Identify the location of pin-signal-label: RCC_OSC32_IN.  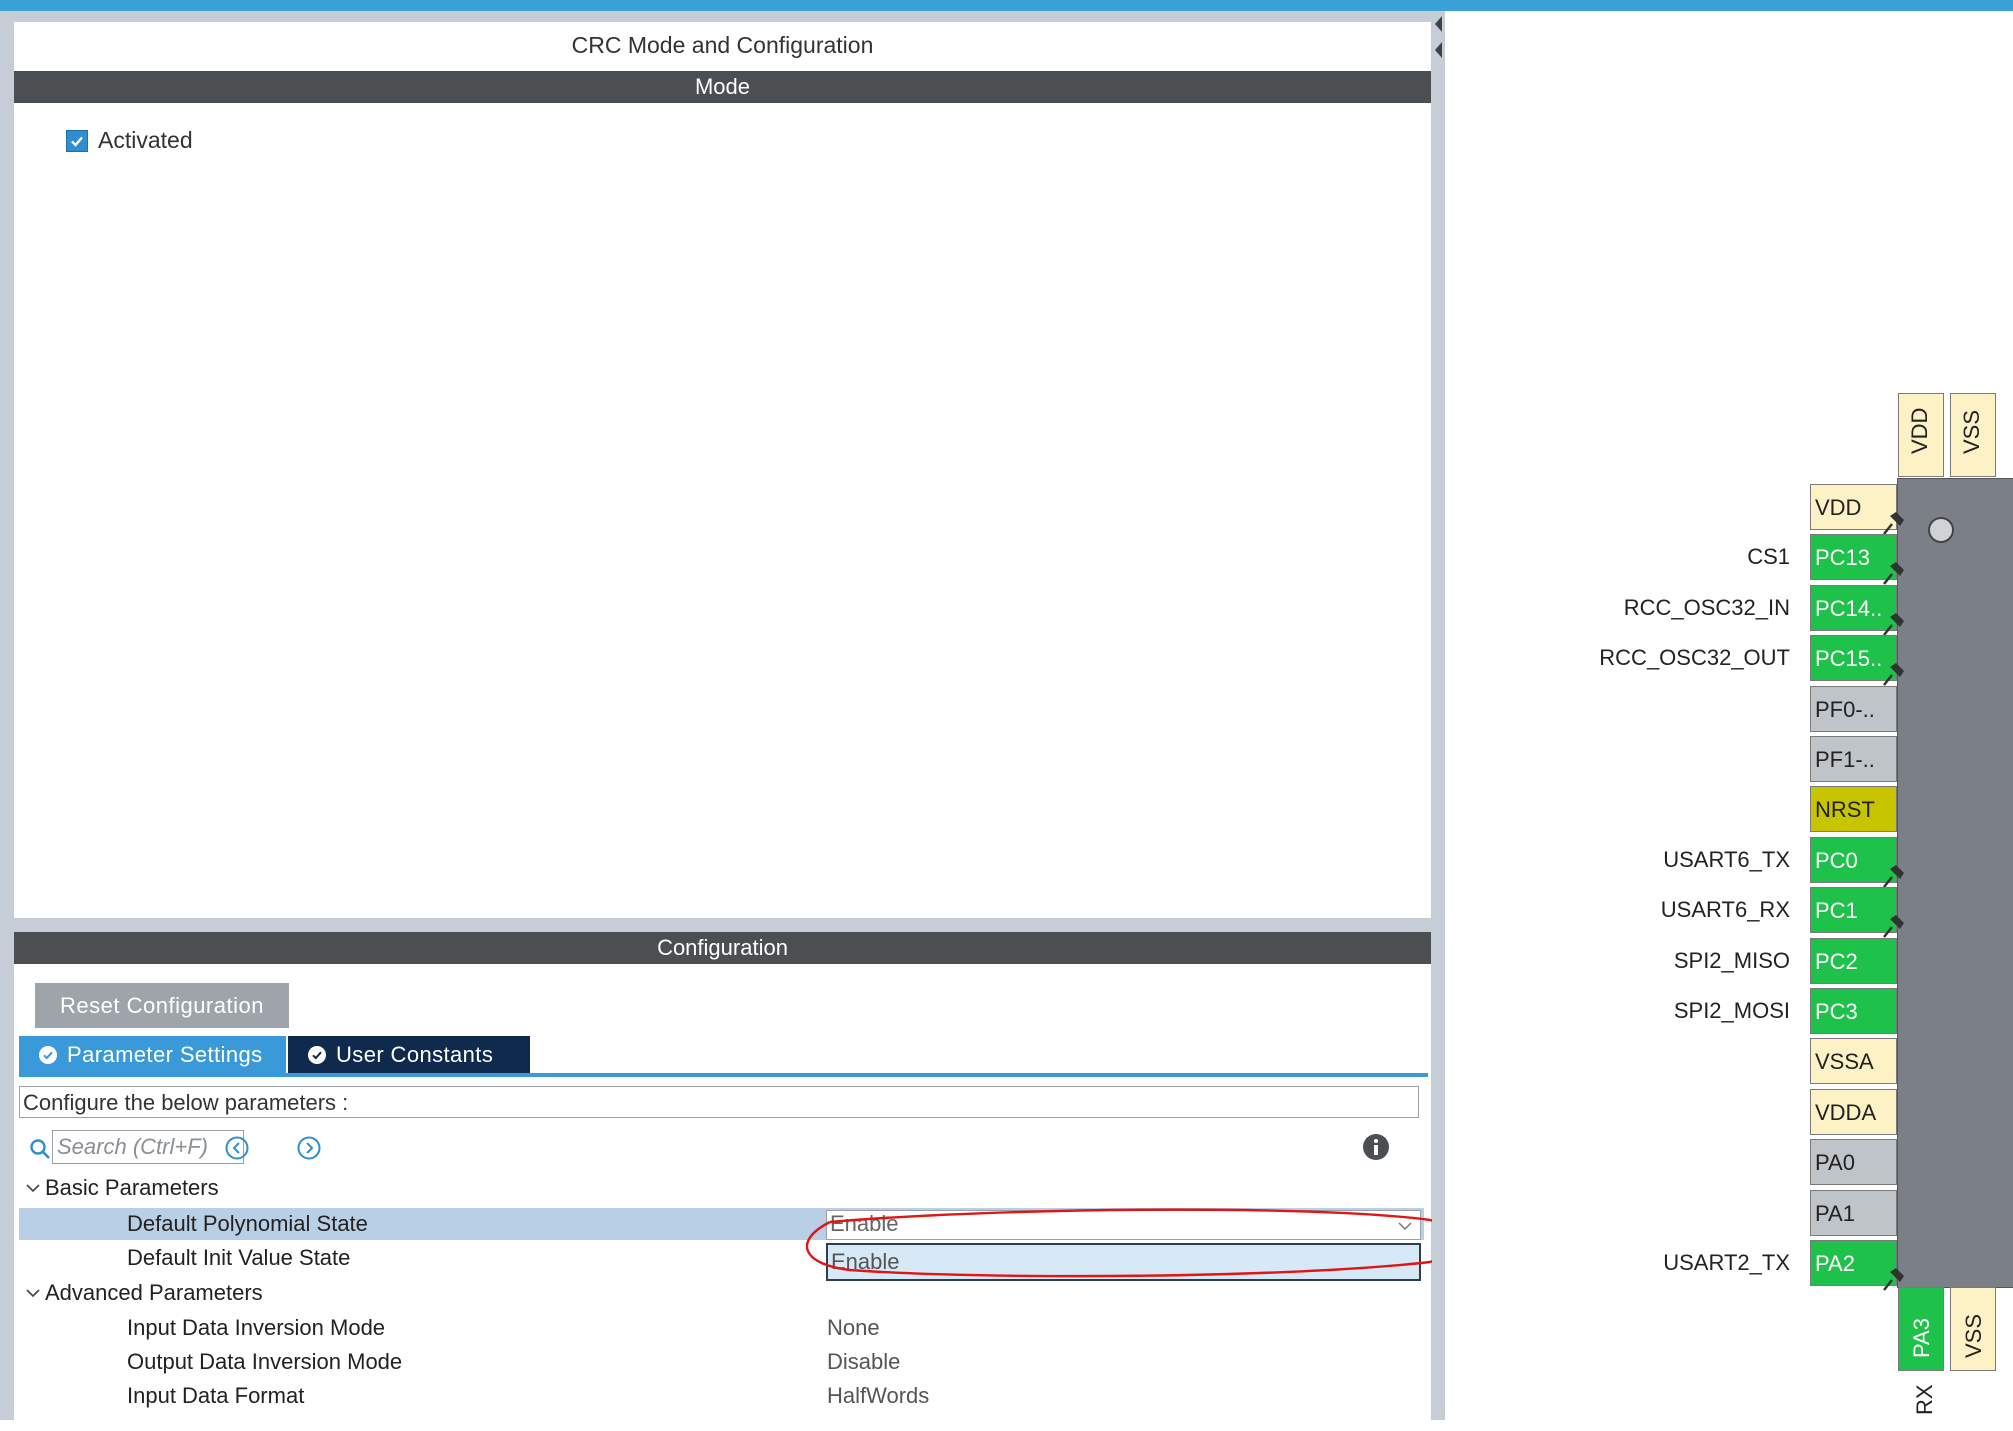
(1707, 608).